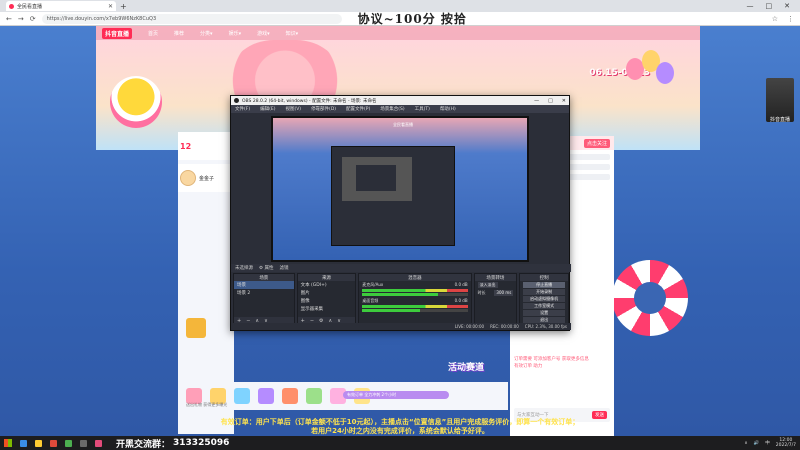  Describe the element at coordinates (8, 443) in the screenshot. I see `start-icon` at that location.